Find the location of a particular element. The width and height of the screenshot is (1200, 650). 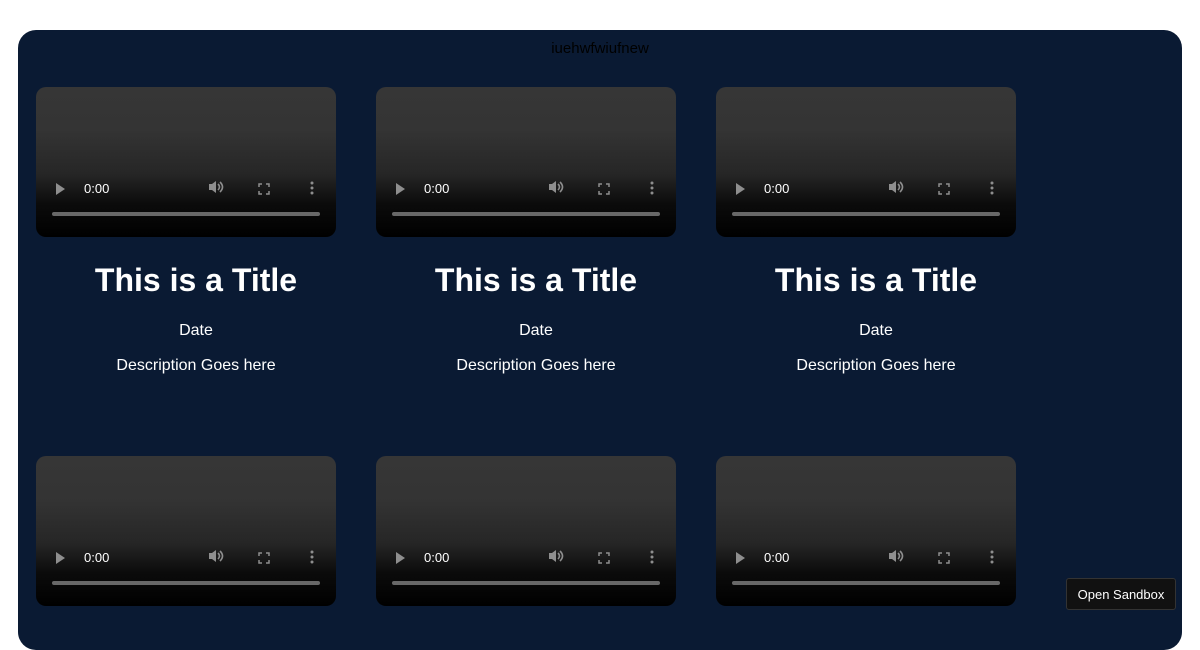

page-title: iuehwfwiufnew is located at coordinates (600, 48).